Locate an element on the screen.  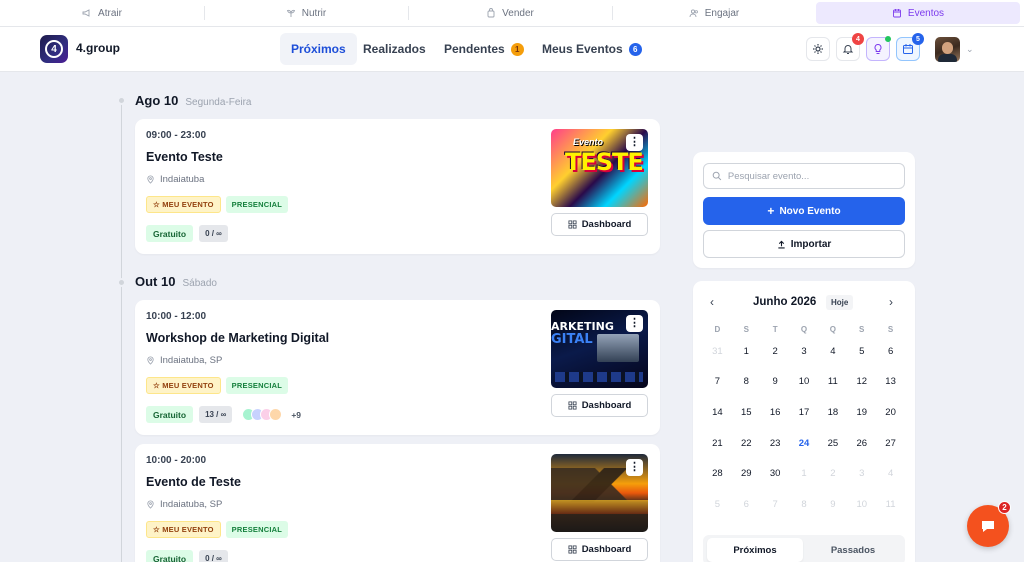
calendar-day: 13 is located at coordinates (890, 382).